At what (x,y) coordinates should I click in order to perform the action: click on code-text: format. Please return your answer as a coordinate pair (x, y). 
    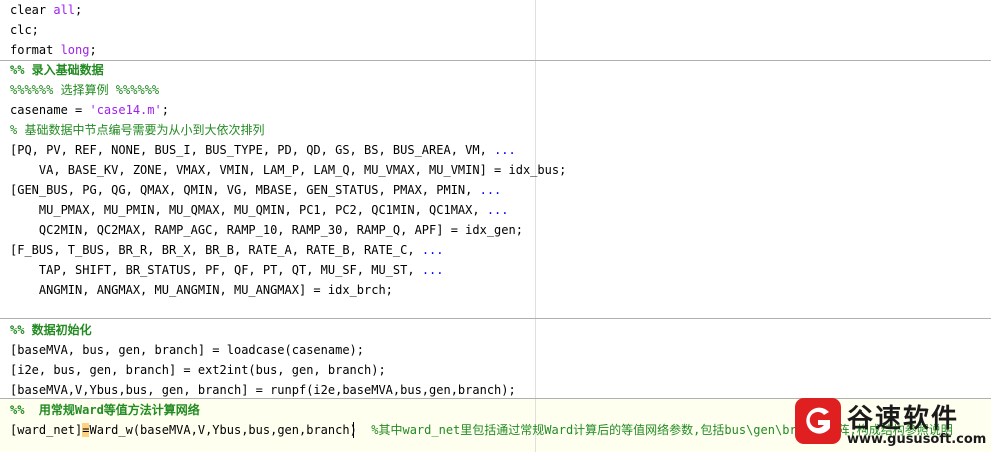
    Looking at the image, I should click on (35, 50).